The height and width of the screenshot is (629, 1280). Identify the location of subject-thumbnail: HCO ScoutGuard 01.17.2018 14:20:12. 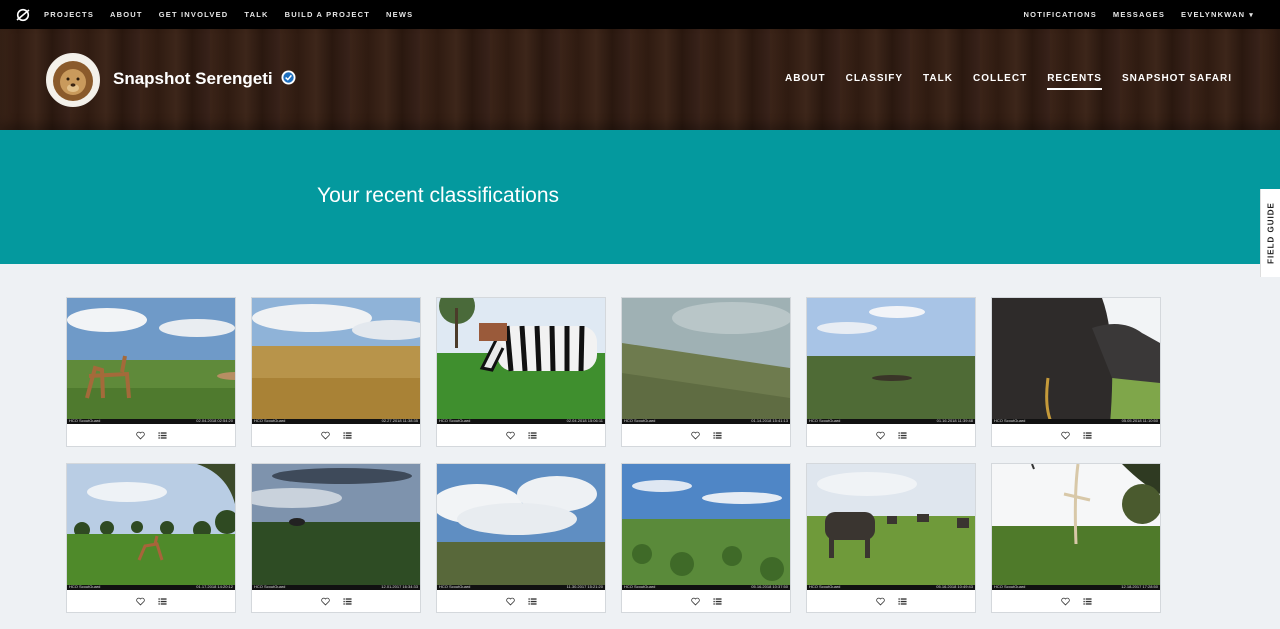
(151, 527).